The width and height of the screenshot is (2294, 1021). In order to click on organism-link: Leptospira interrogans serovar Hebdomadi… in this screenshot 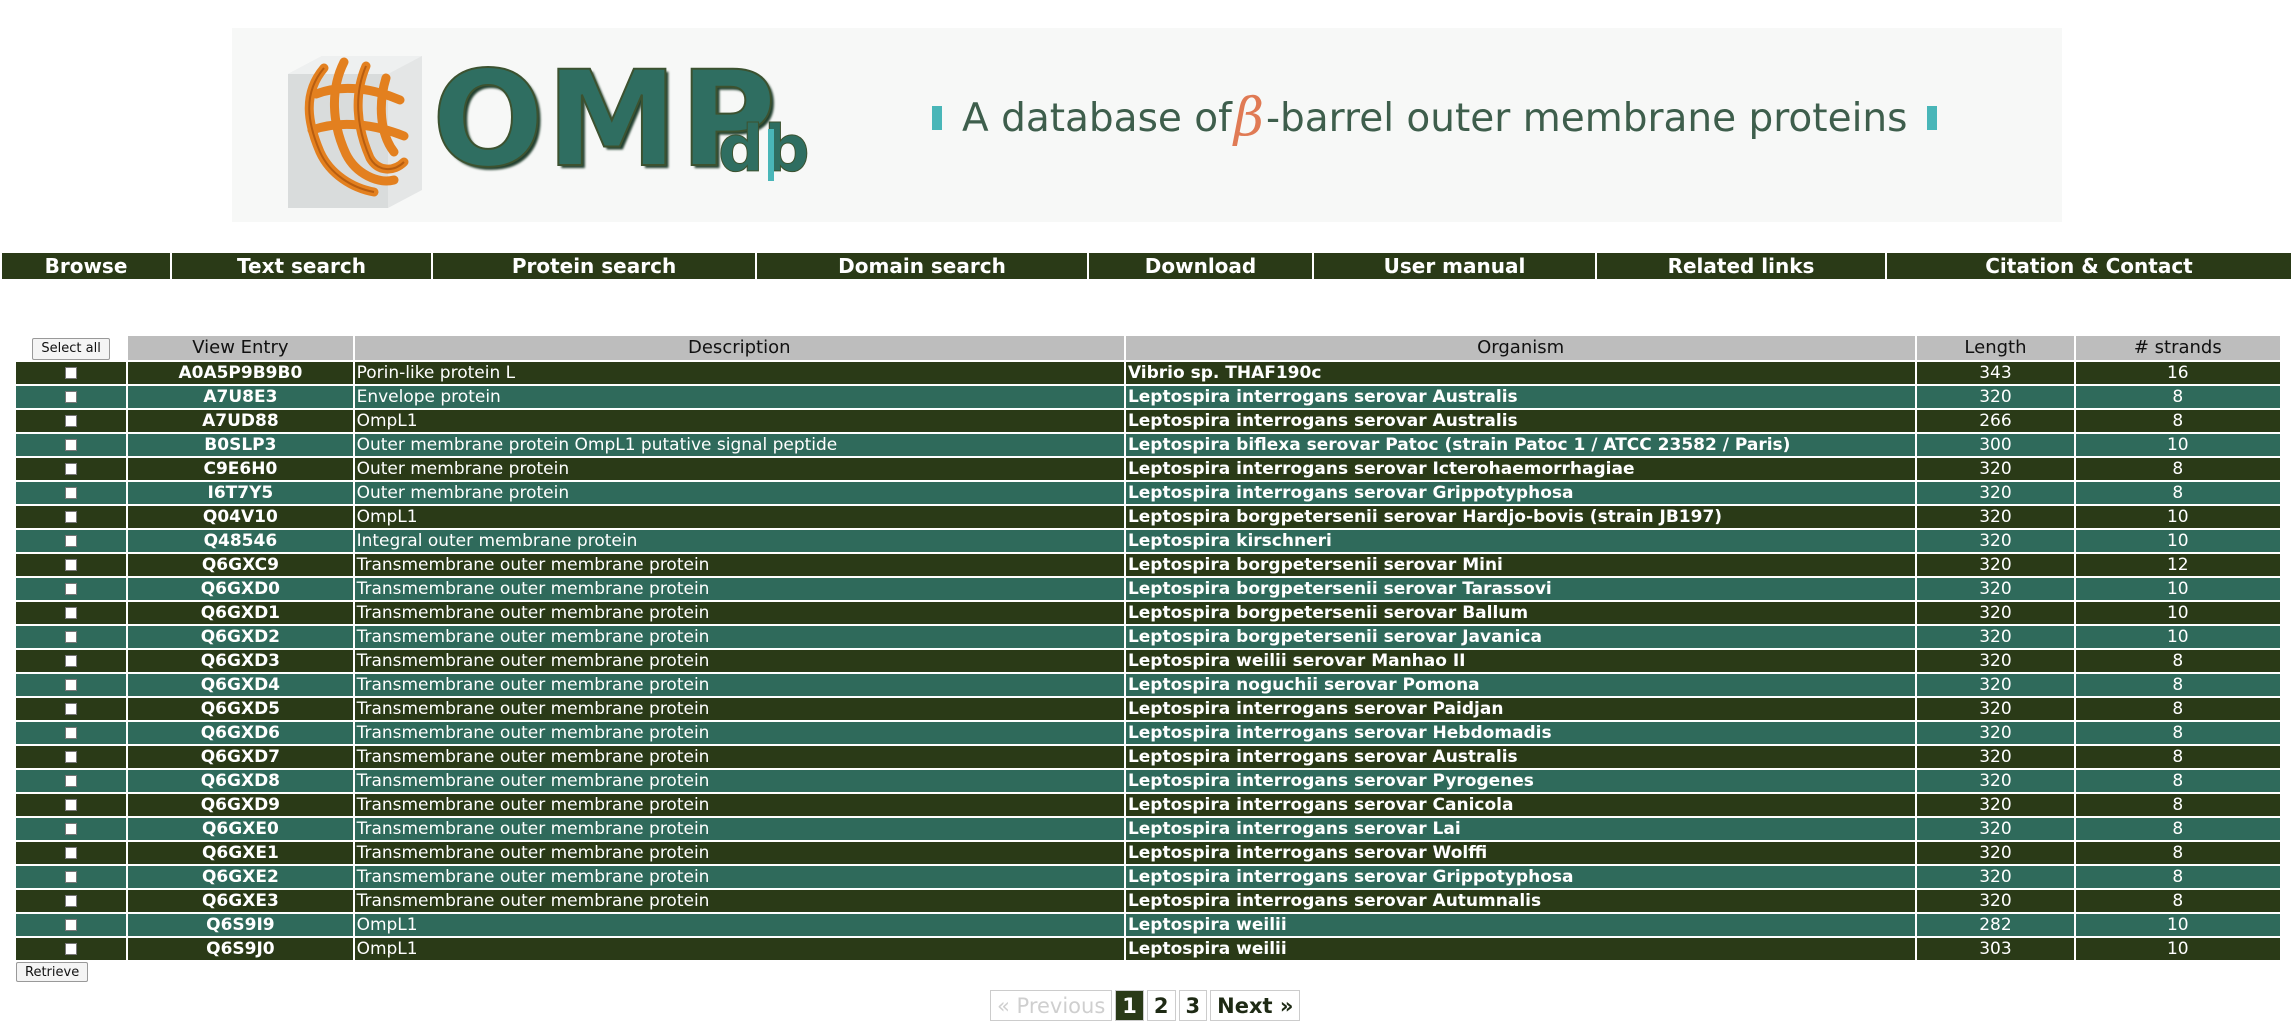, I will do `click(1520, 732)`.